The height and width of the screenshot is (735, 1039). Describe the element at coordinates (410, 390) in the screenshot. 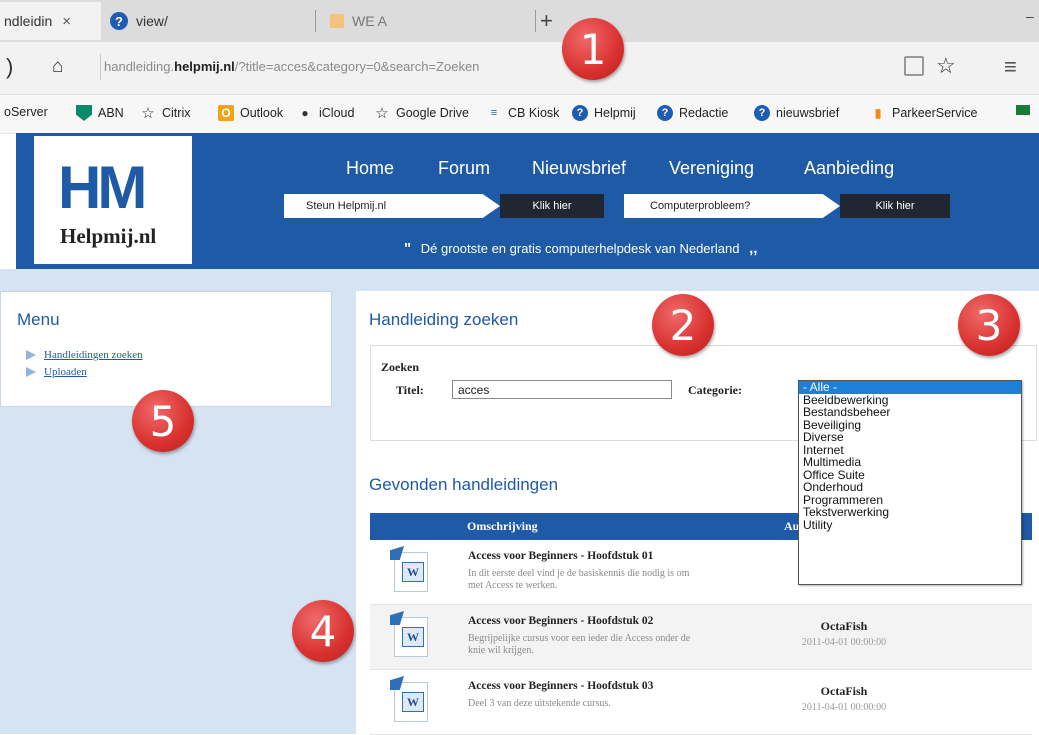

I see `titel-label: Titel:` at that location.